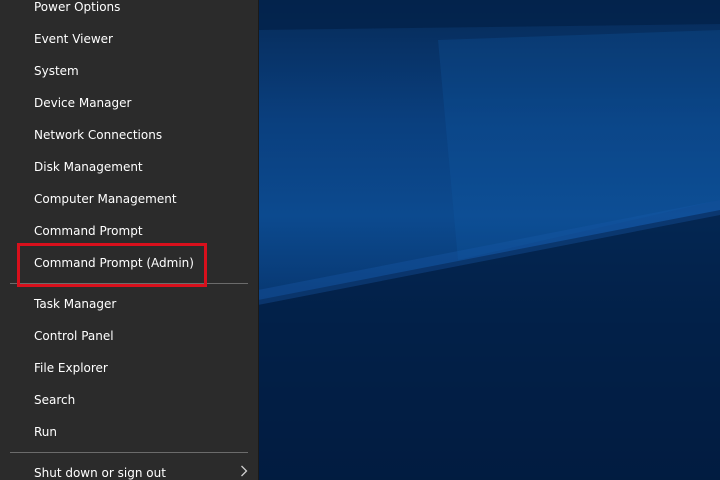 The height and width of the screenshot is (480, 720). What do you see at coordinates (129, 11) in the screenshot?
I see `menu-item-power-options: Power Options` at bounding box center [129, 11].